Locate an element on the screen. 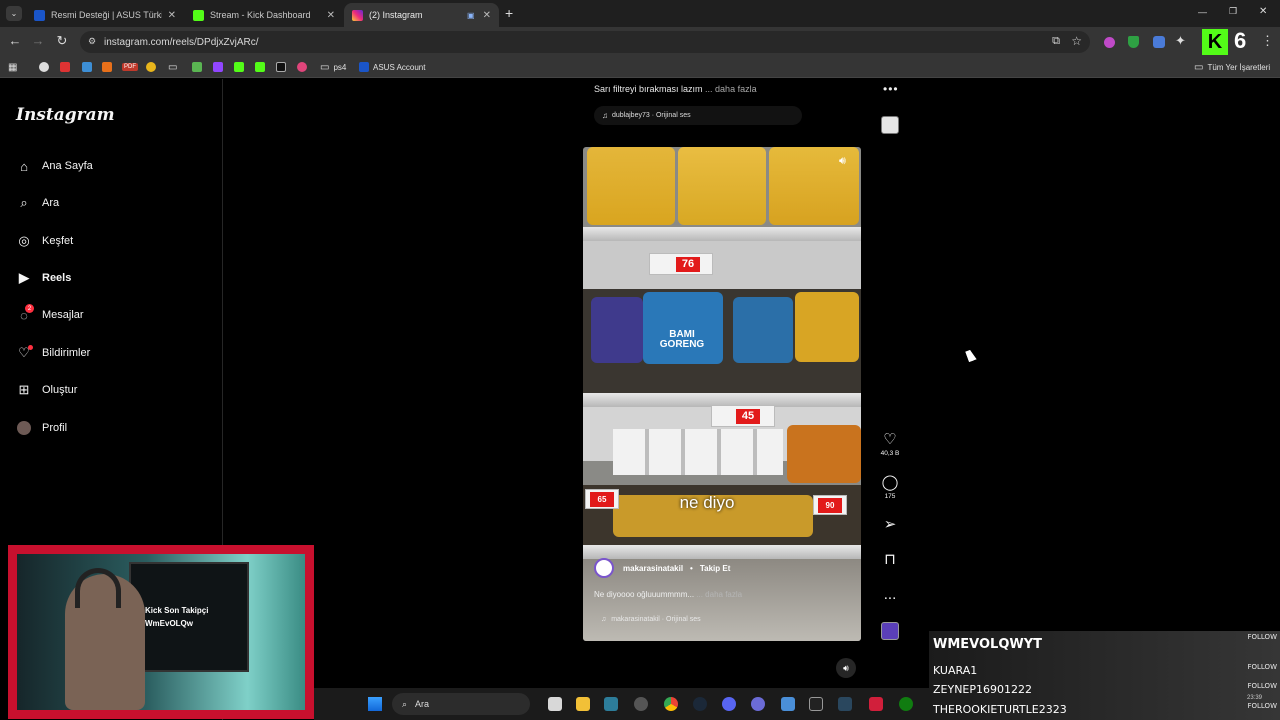 The width and height of the screenshot is (1280, 720). bookmark-ps4-folder: ▭ ps4 is located at coordinates (333, 67).